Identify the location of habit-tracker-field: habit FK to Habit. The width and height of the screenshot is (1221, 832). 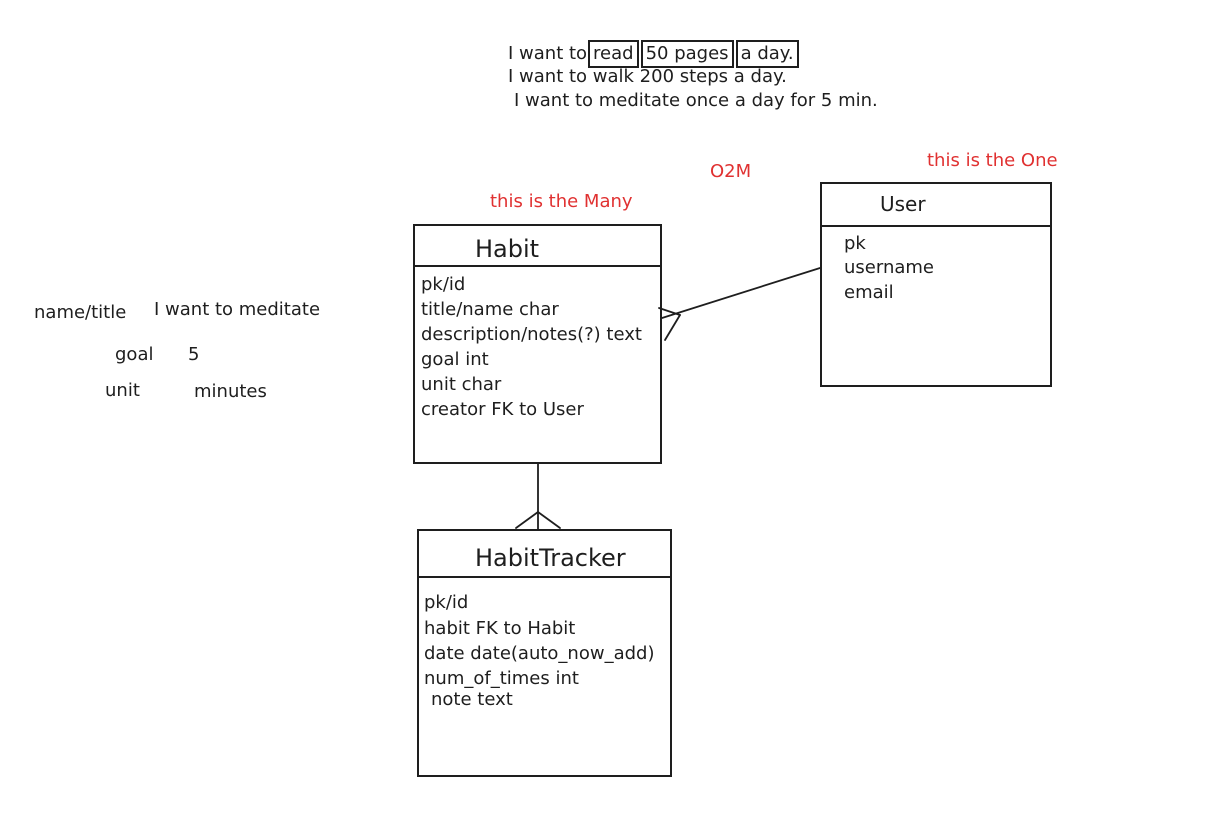
(500, 628).